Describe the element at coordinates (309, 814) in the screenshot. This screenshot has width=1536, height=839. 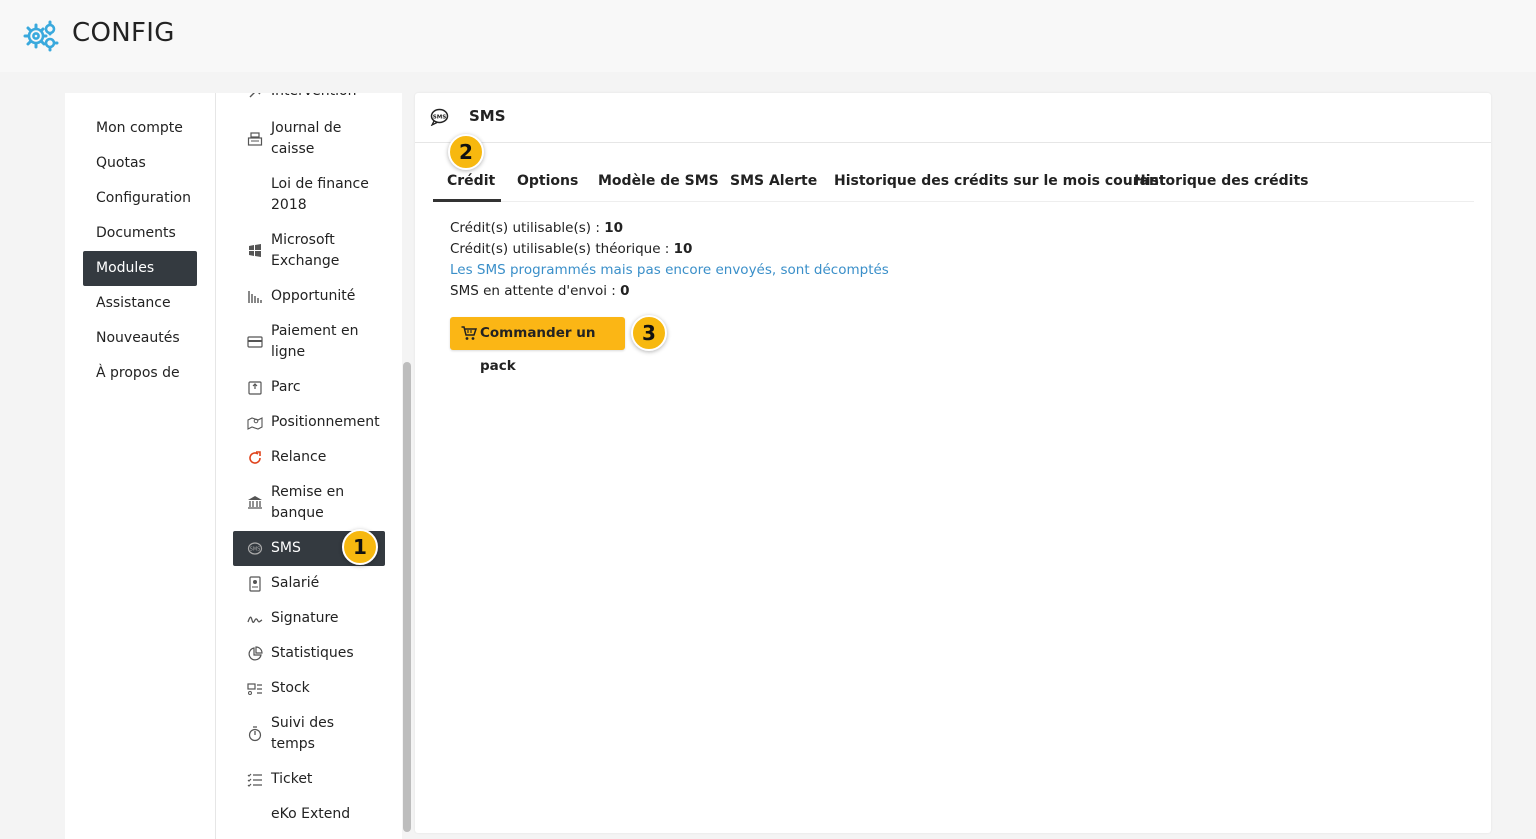
I see `module-item-eko-extend: eKo Extend` at that location.